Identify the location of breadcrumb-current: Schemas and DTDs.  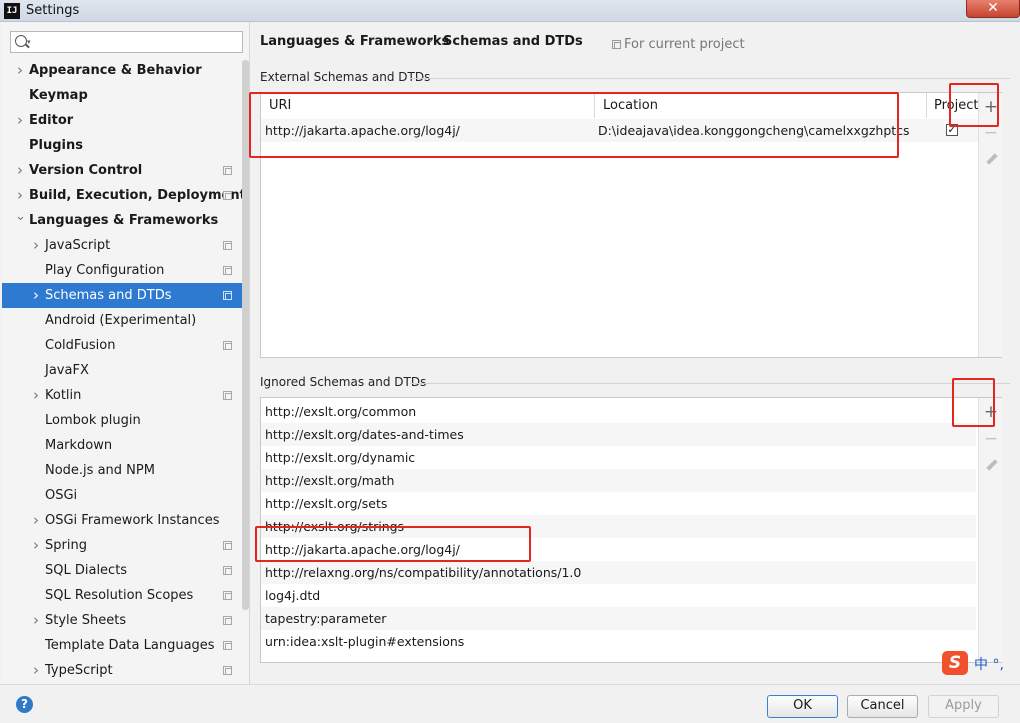
(513, 41).